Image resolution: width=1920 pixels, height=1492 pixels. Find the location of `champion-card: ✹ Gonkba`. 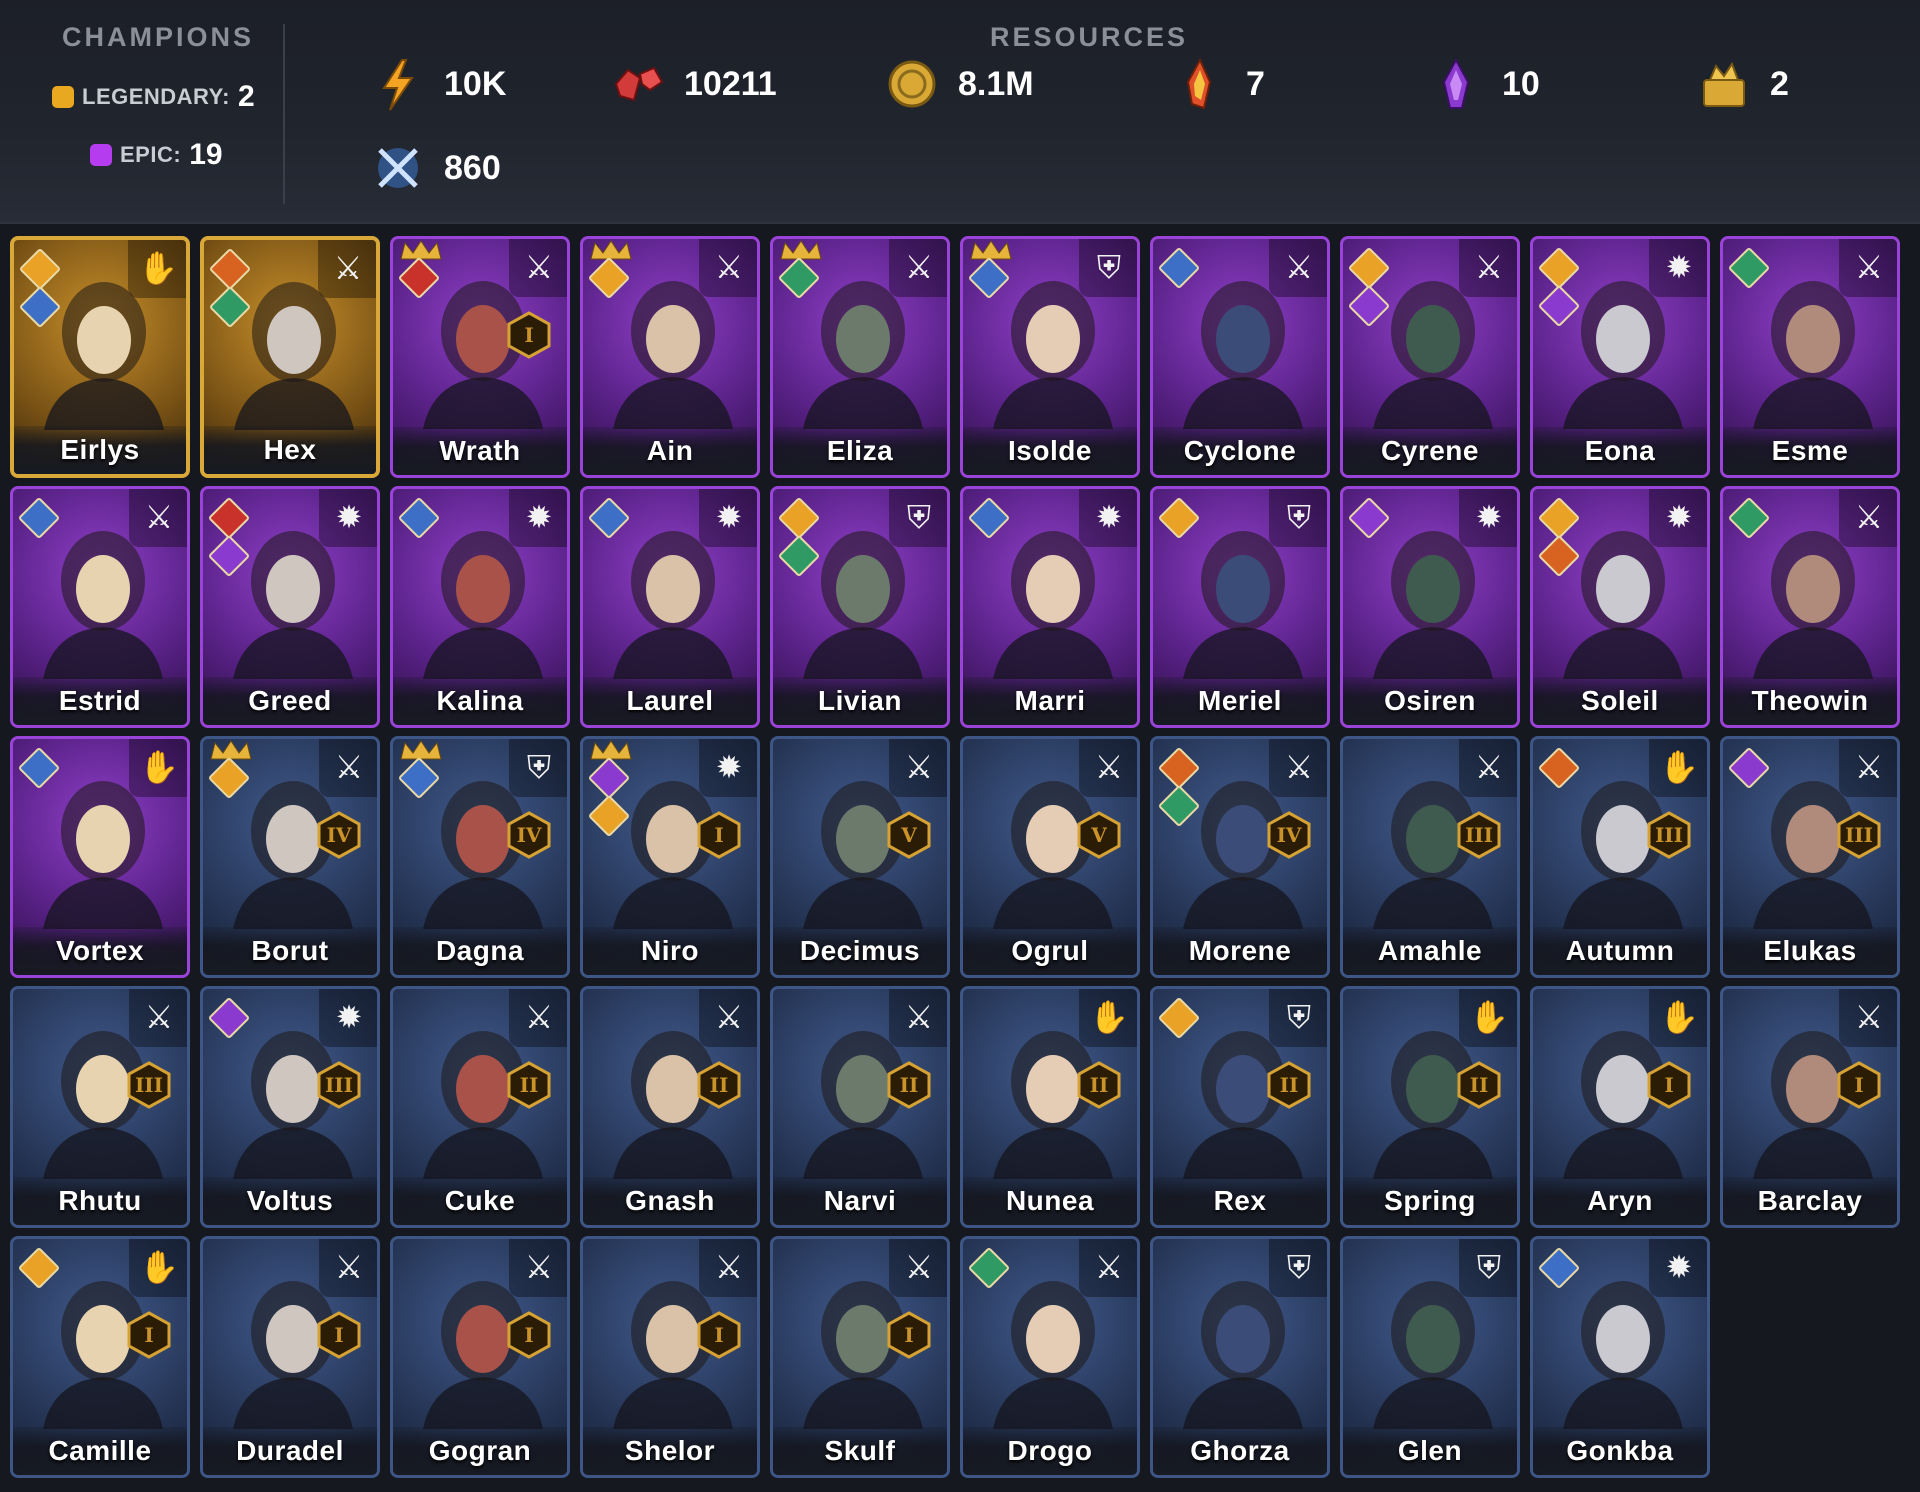

champion-card: ✹ Gonkba is located at coordinates (1620, 1357).